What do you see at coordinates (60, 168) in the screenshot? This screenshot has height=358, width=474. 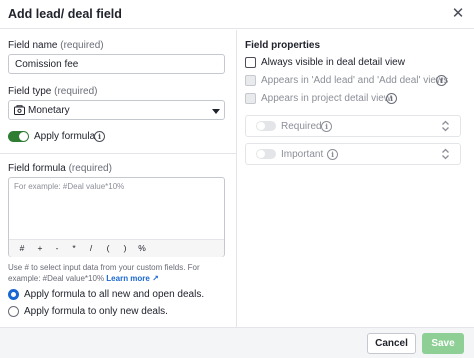 I see `field-formula-label: Field formula (required)` at bounding box center [60, 168].